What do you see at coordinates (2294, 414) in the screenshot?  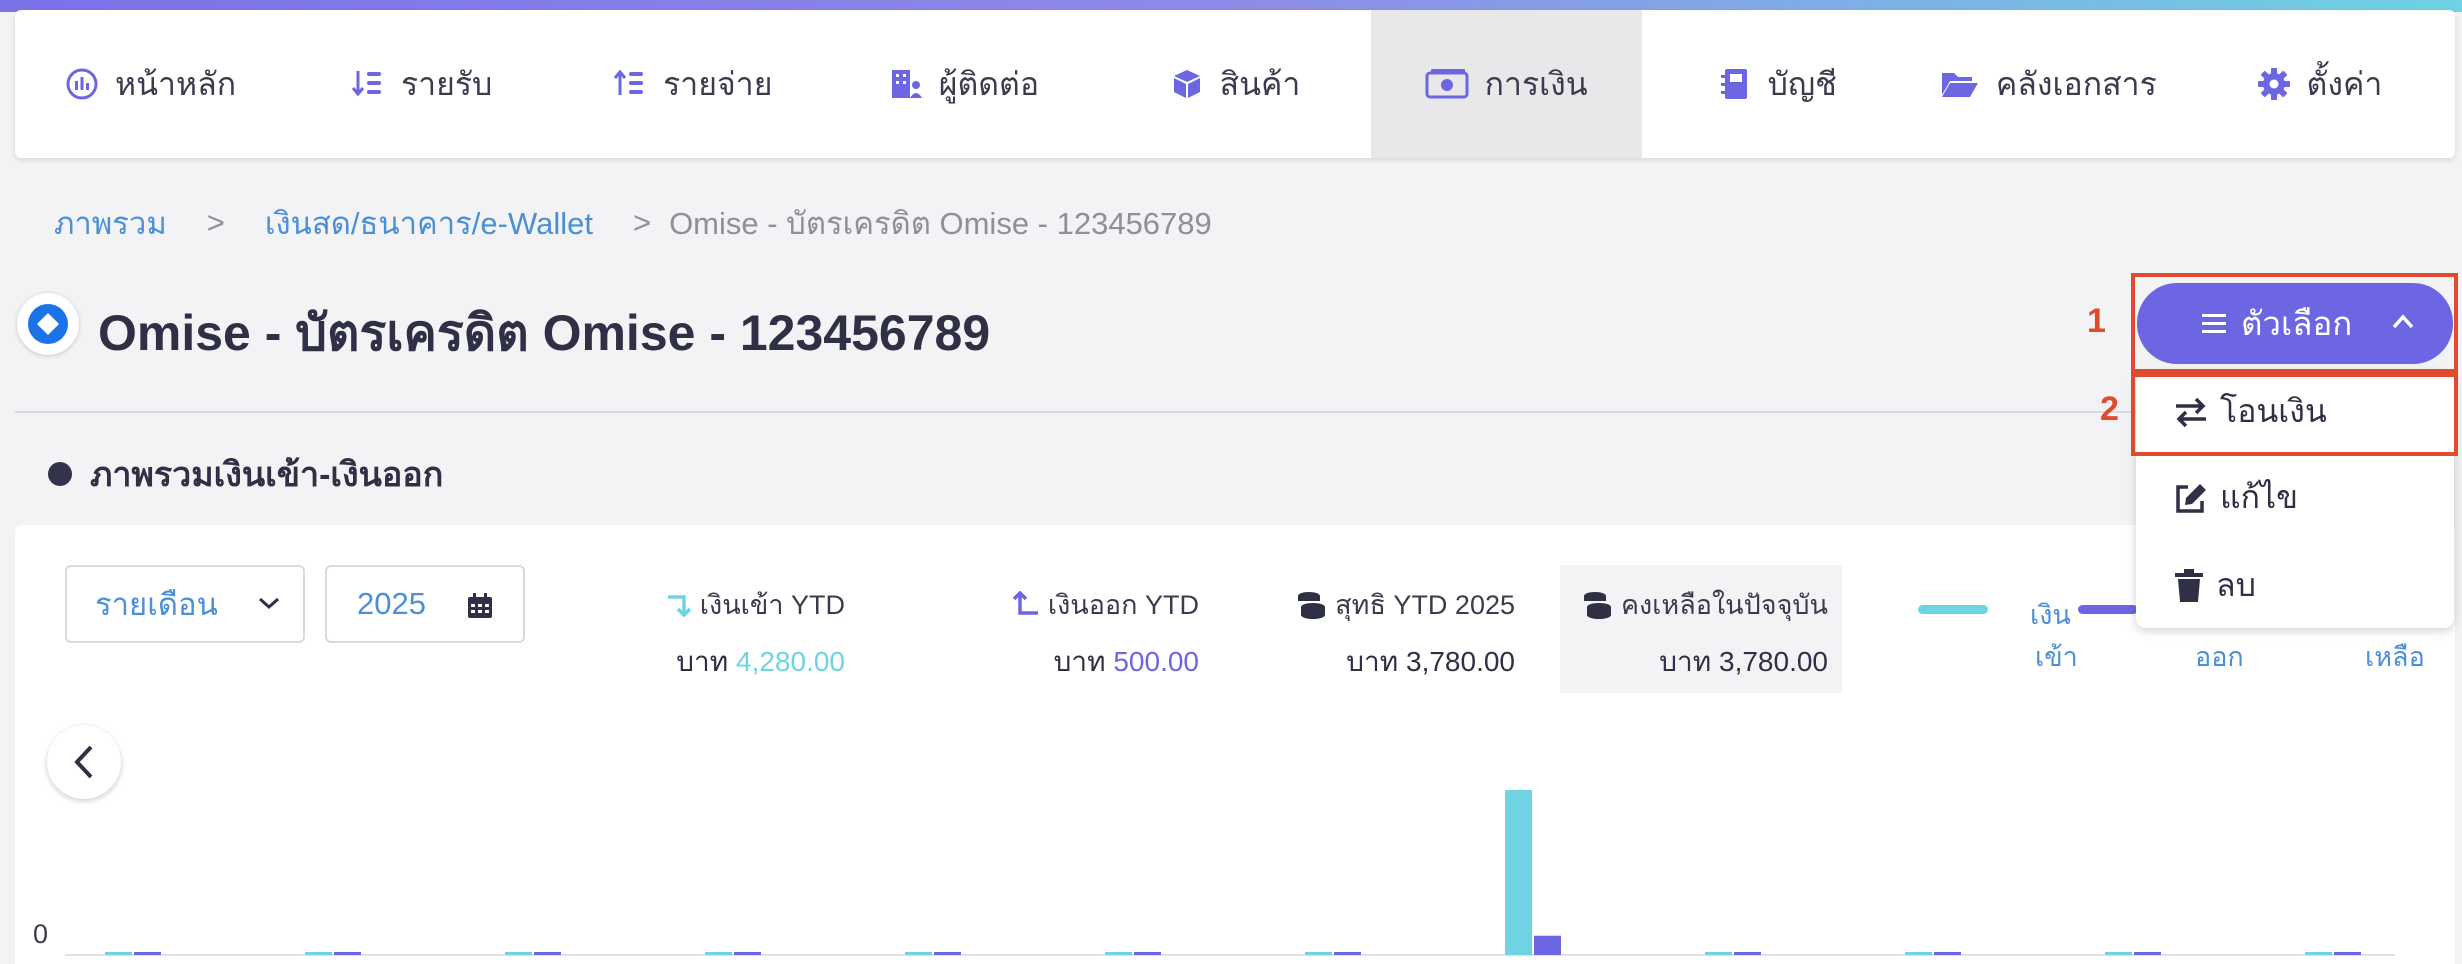 I see `highlight-box-transfer` at bounding box center [2294, 414].